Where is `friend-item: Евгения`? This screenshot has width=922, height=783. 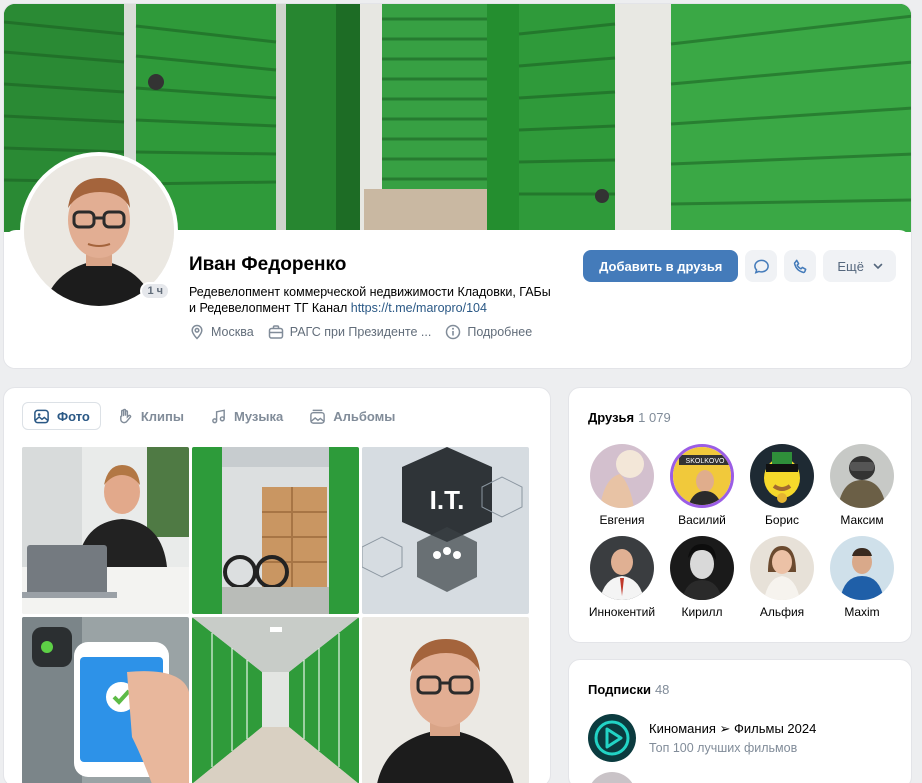
friend-item: Евгения is located at coordinates (622, 485).